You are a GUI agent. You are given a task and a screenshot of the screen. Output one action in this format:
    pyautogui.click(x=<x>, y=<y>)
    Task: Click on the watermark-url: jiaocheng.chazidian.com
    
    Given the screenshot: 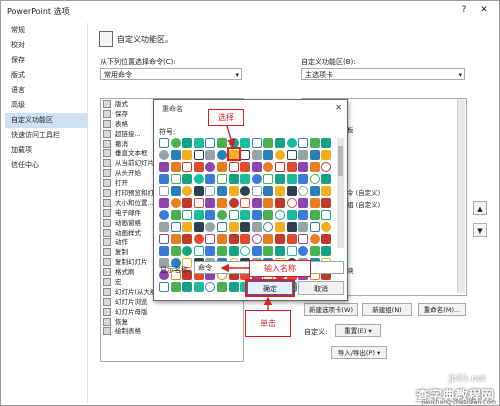 What is the action you would take?
    pyautogui.click(x=458, y=402)
    